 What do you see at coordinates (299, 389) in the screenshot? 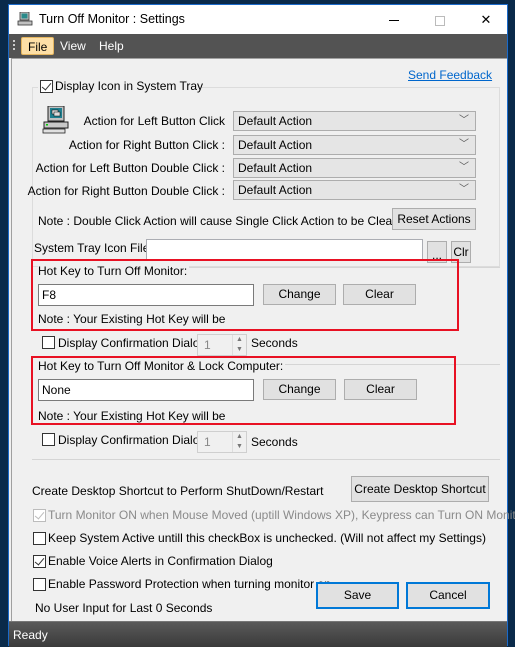
I see `hotkey2-change-button: Change` at bounding box center [299, 389].